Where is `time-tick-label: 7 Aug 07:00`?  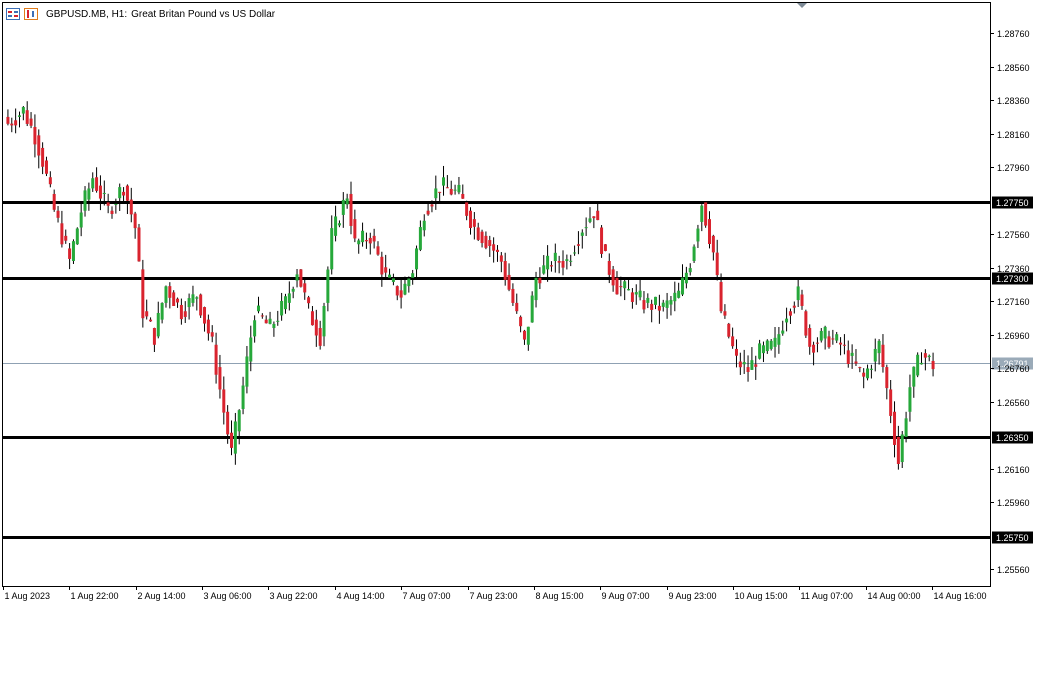
time-tick-label: 7 Aug 07:00 is located at coordinates (427, 596).